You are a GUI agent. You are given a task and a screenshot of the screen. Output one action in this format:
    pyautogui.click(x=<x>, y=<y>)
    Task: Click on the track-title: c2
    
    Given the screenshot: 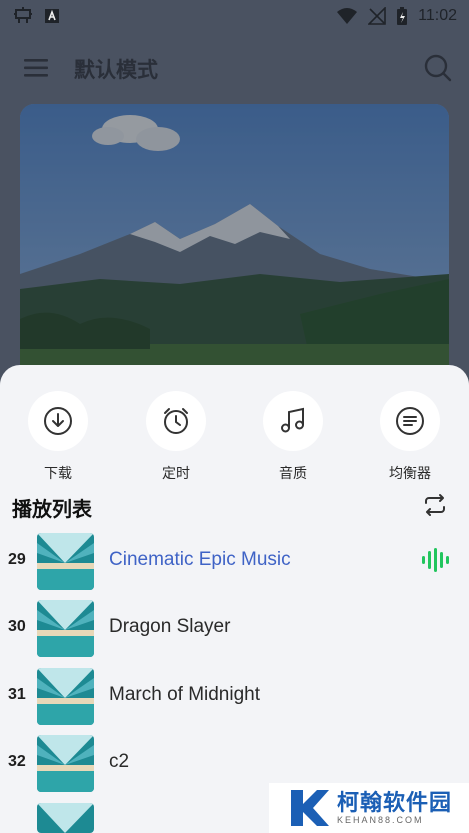 What is the action you would take?
    pyautogui.click(x=119, y=761)
    